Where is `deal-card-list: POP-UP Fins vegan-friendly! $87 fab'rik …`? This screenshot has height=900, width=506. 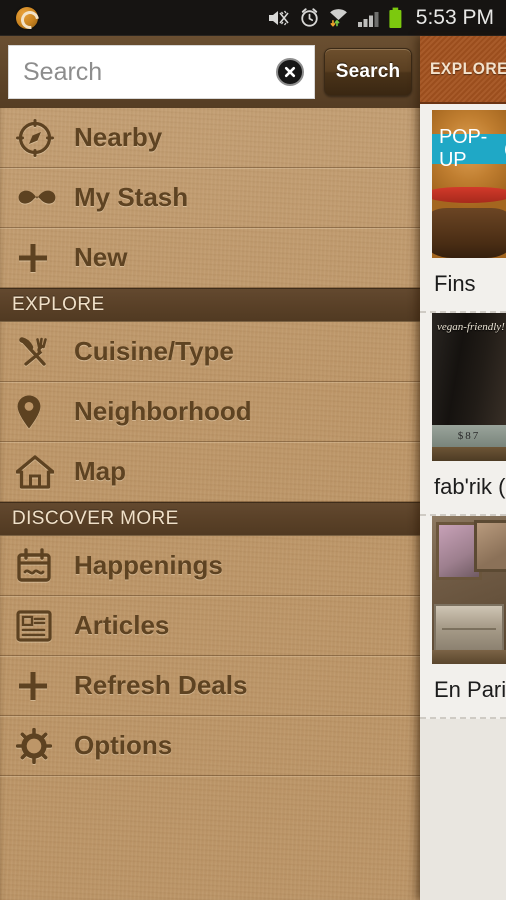 deal-card-list: POP-UP Fins vegan-friendly! $87 fab'rik … is located at coordinates (463, 411).